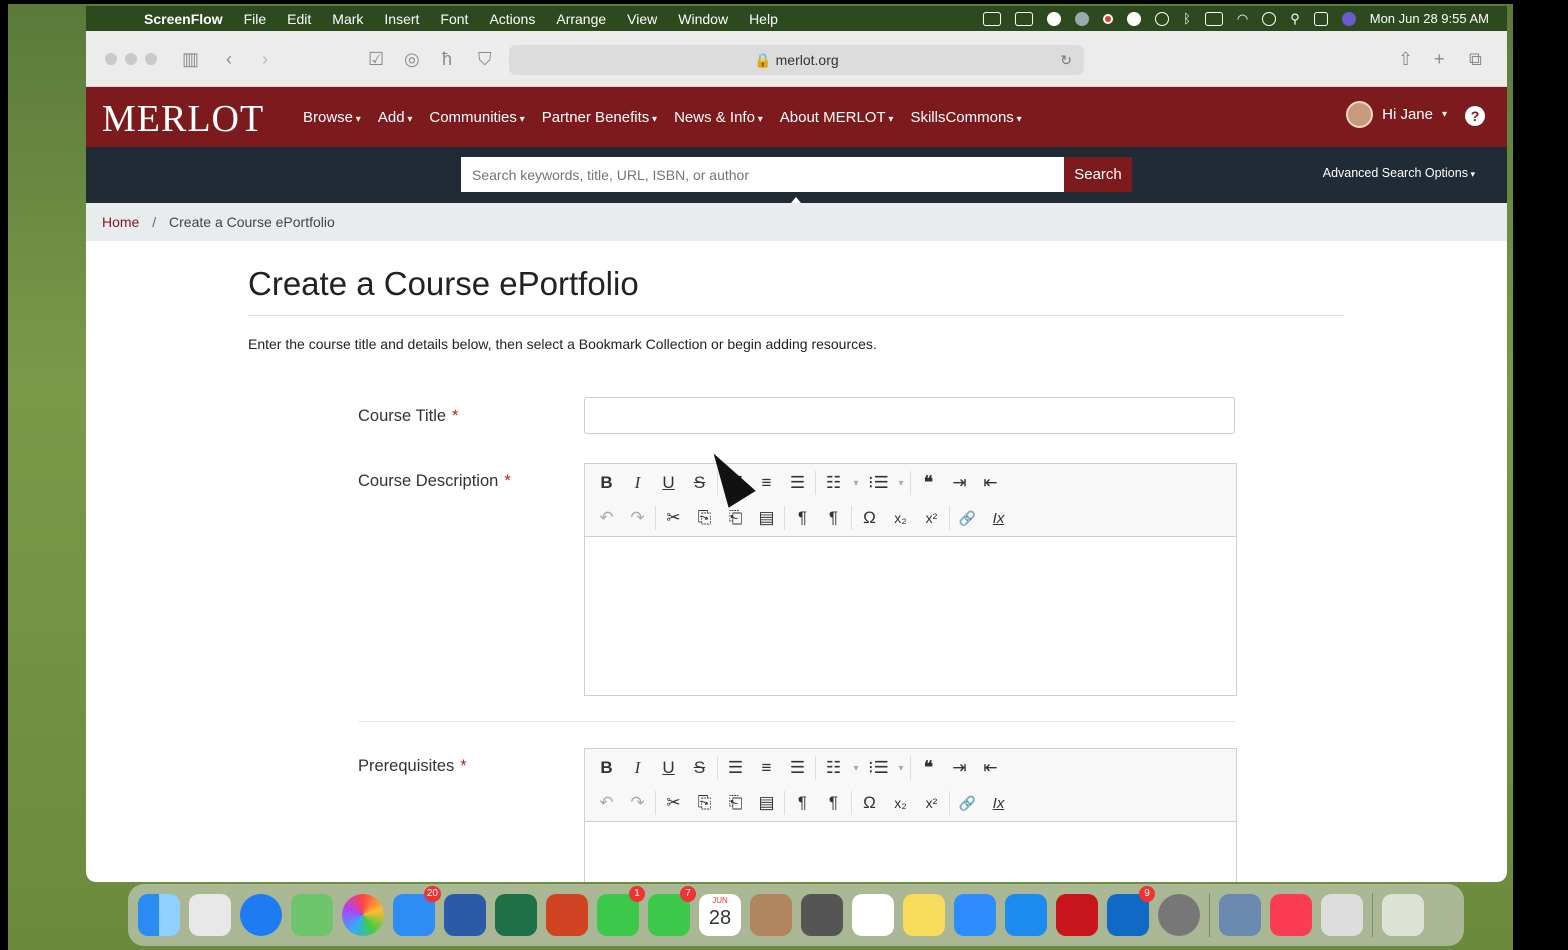 This screenshot has width=1568, height=950. I want to click on acrobat-icon, so click(1077, 915).